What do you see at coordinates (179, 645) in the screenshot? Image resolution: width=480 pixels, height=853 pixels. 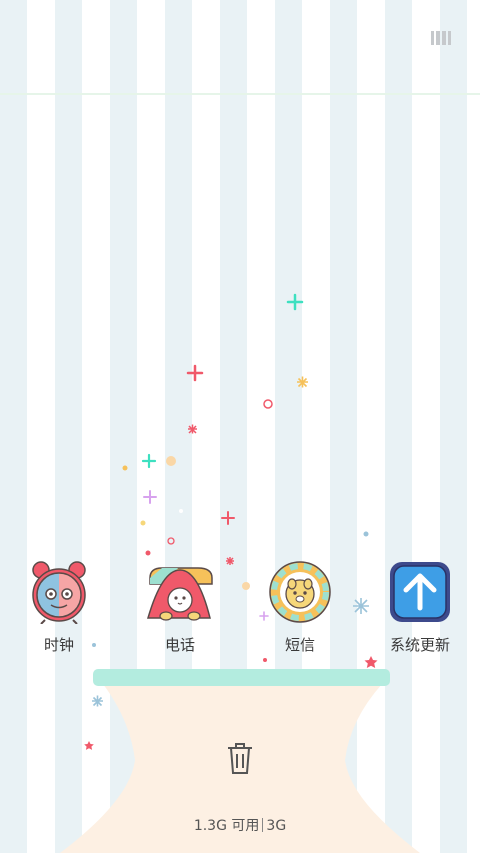 I see `app-label: 电话` at bounding box center [179, 645].